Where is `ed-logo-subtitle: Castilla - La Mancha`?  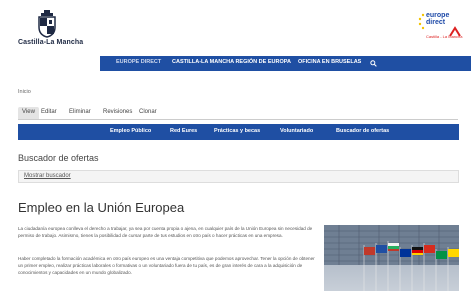 ed-logo-subtitle: Castilla - La Mancha is located at coordinates (444, 36).